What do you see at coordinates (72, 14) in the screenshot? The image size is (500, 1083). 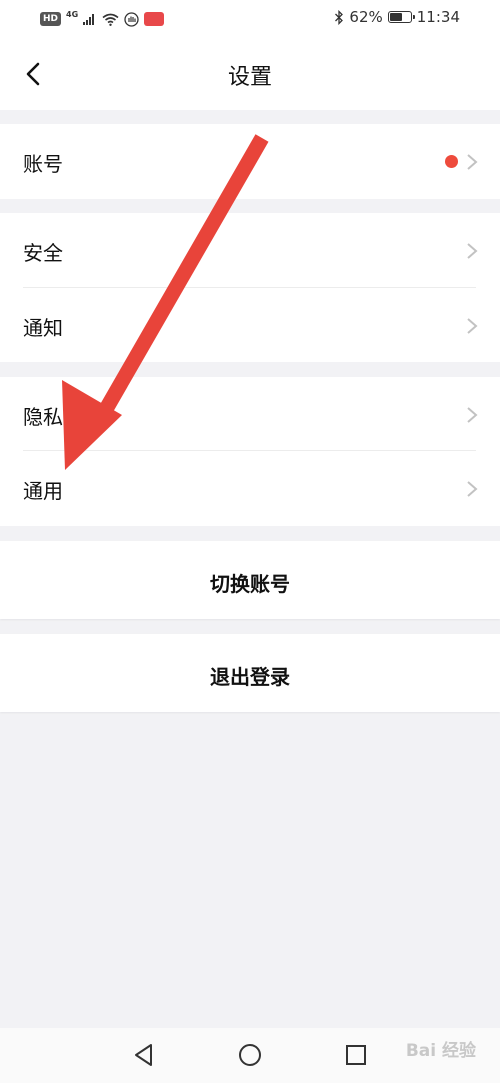 I see `network-label: 4G` at bounding box center [72, 14].